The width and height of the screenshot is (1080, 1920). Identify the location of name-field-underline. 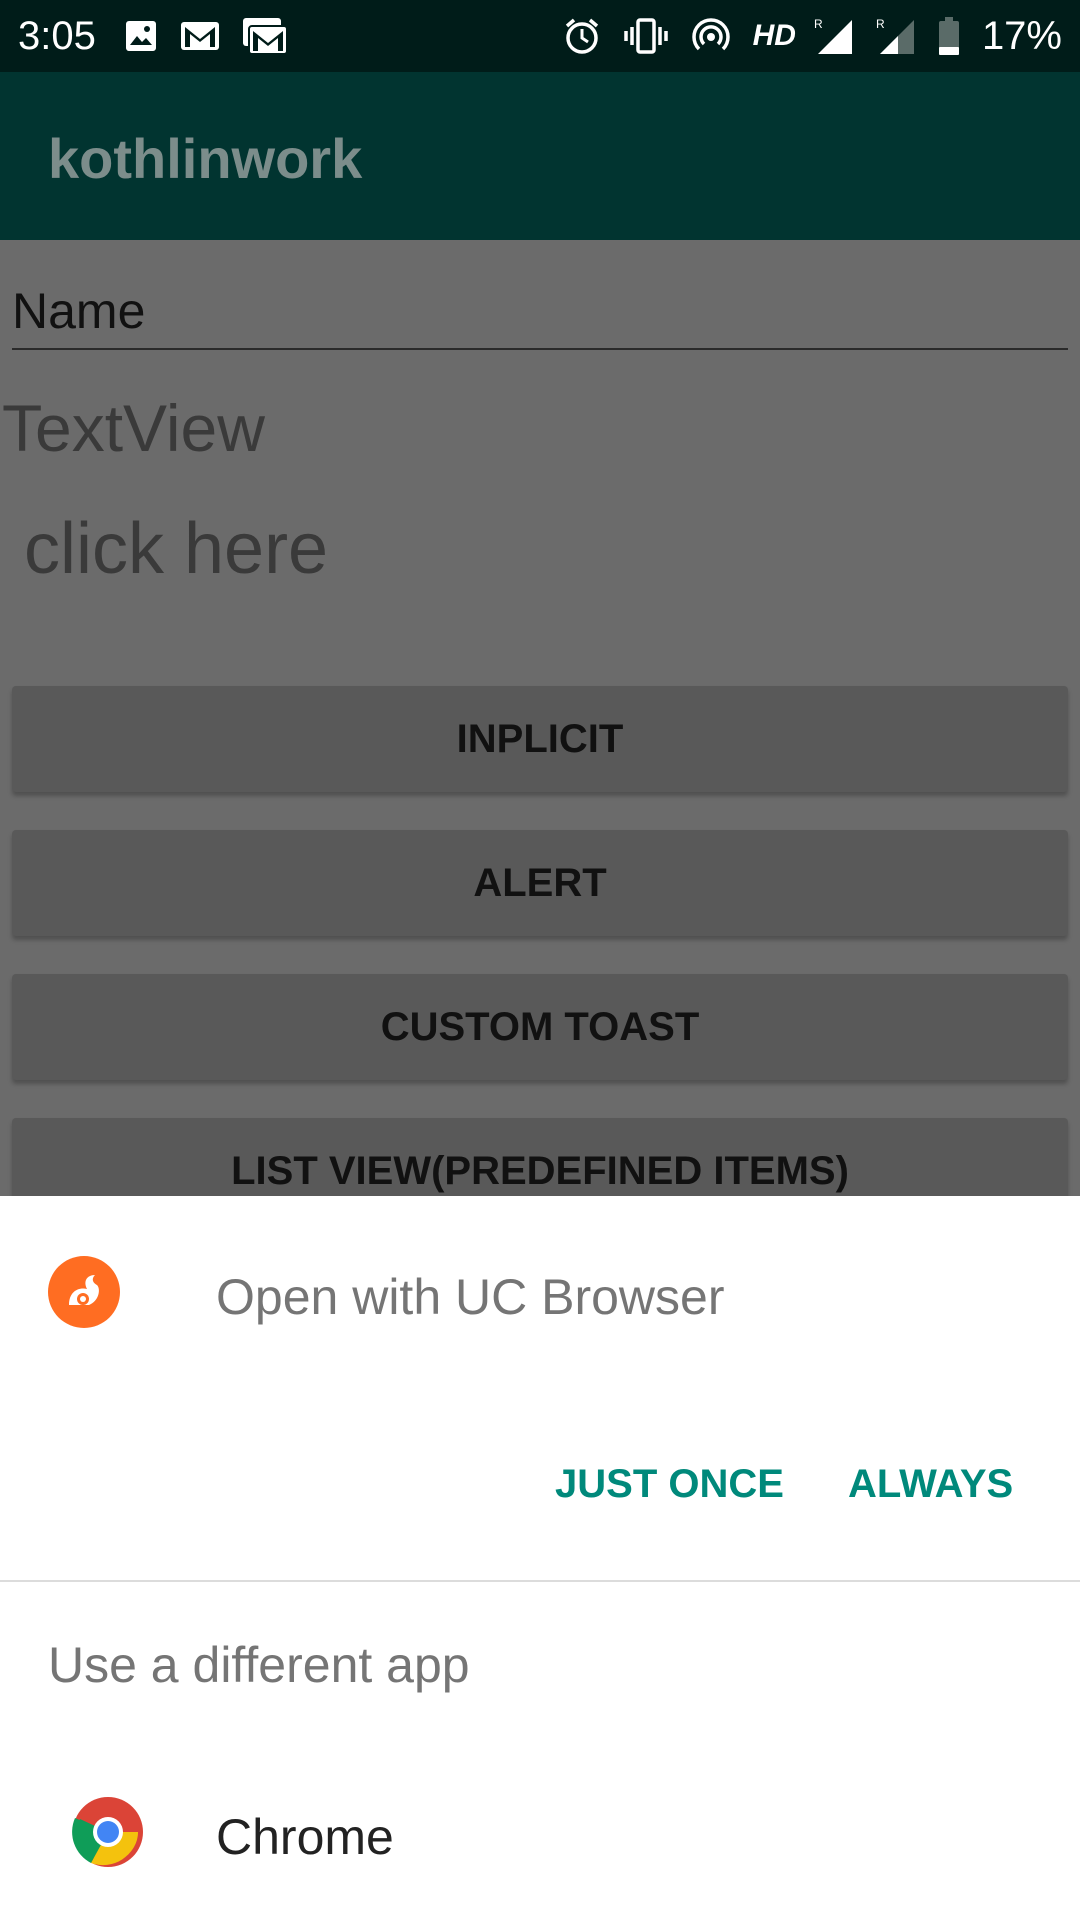
(540, 349).